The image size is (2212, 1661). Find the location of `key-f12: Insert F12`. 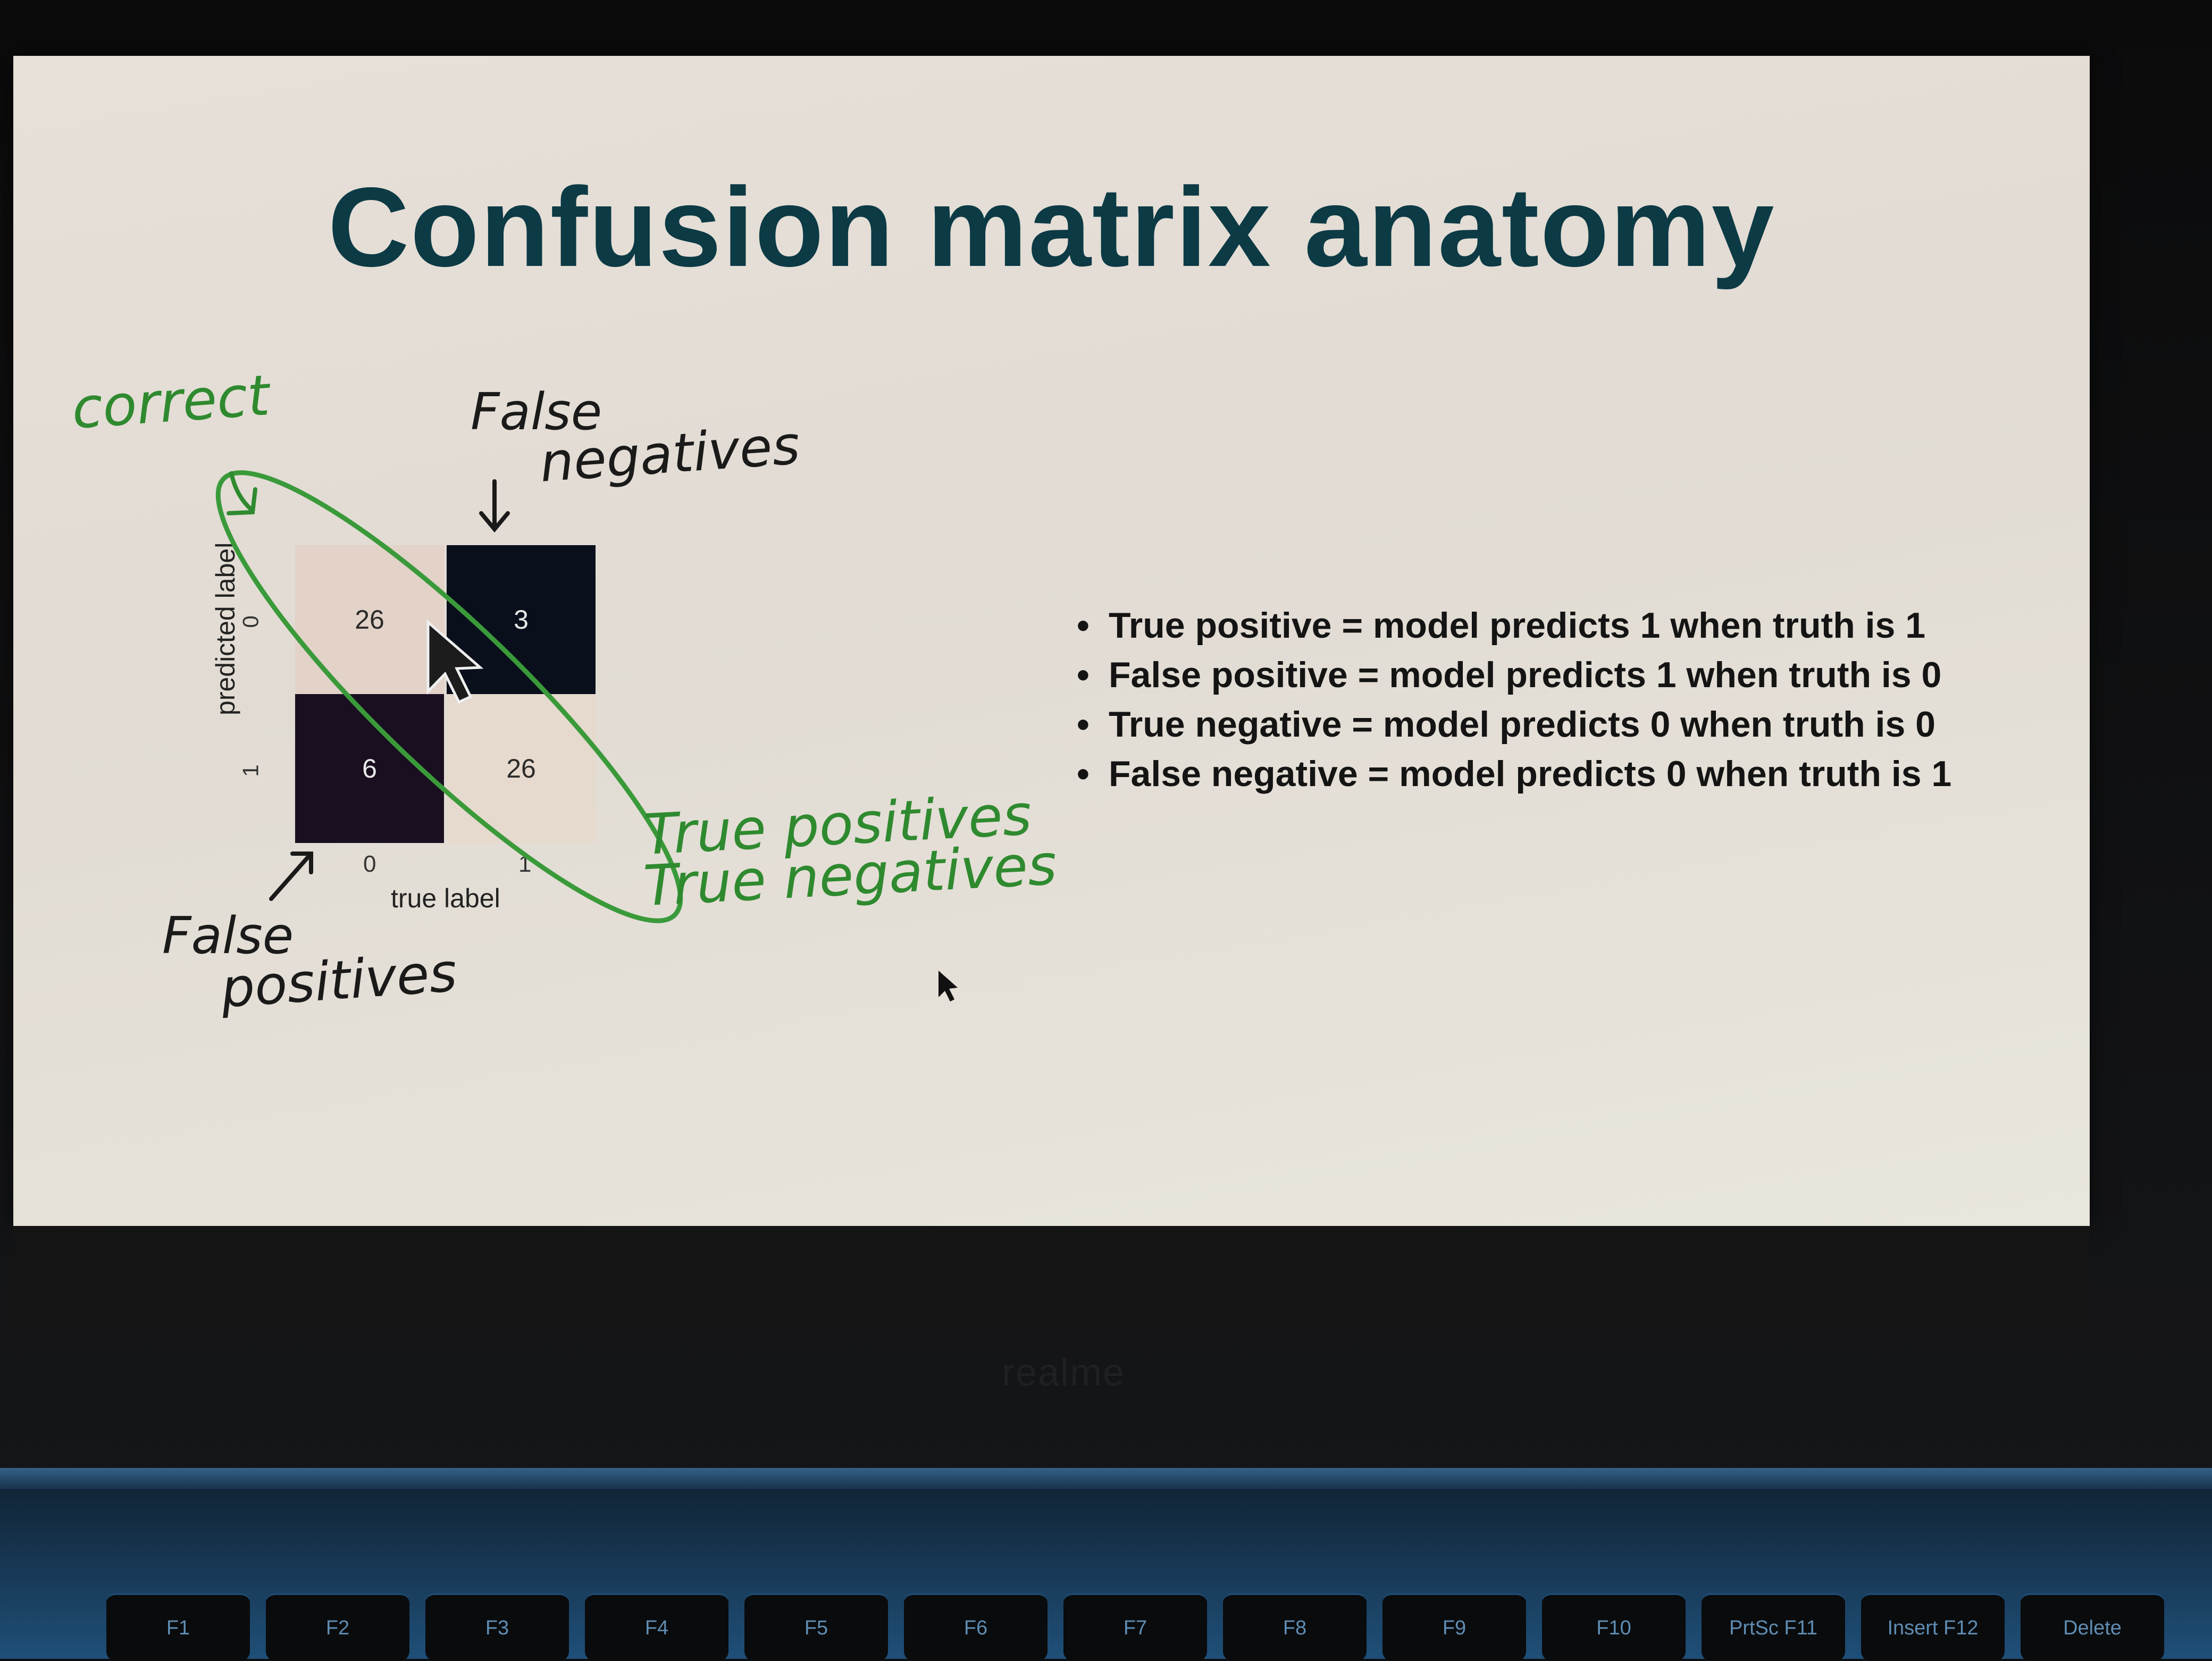

key-f12: Insert F12 is located at coordinates (1933, 1627).